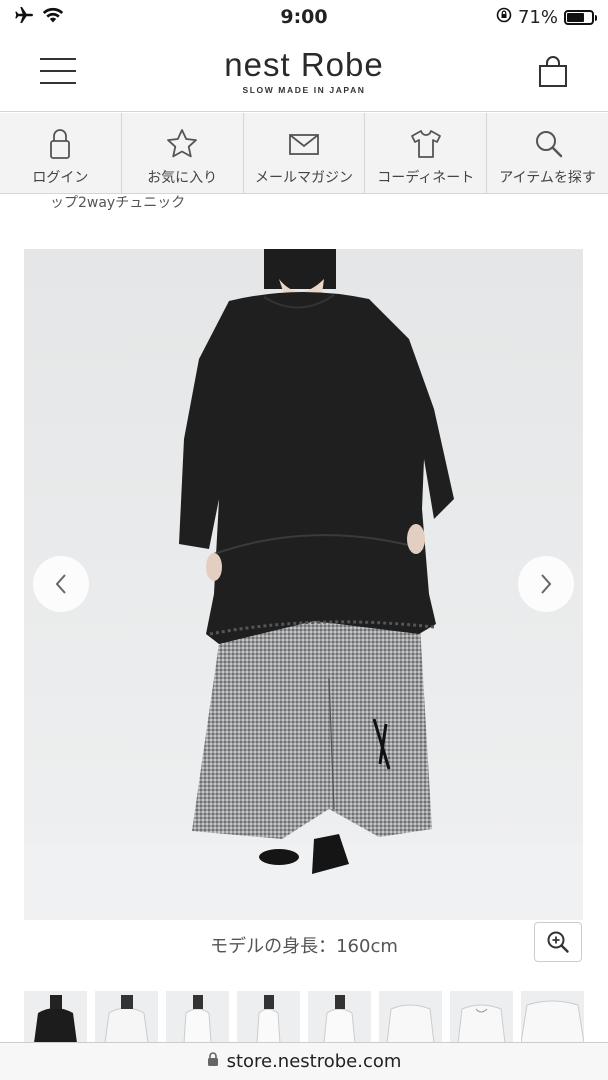 The height and width of the screenshot is (1080, 608). I want to click on nav-coordinate-label: コーディネート, so click(426, 178).